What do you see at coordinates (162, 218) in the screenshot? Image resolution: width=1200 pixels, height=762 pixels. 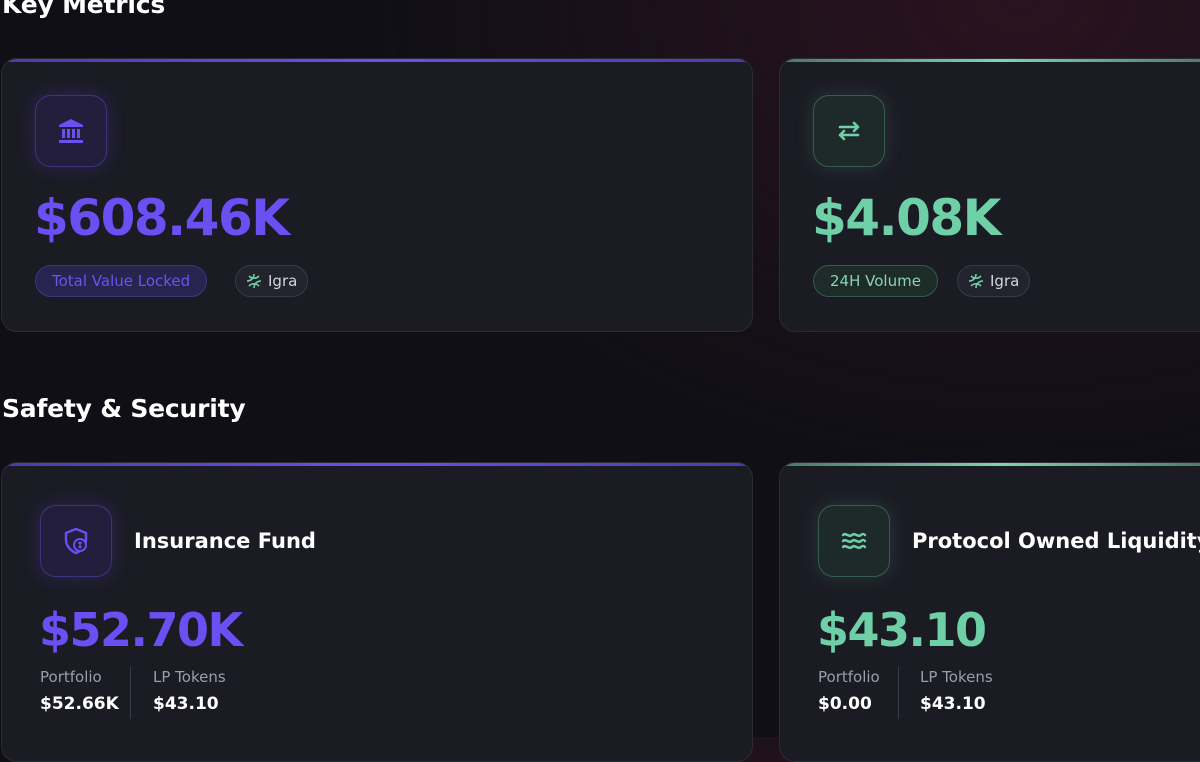 I see `tvl-value: $608.46K` at bounding box center [162, 218].